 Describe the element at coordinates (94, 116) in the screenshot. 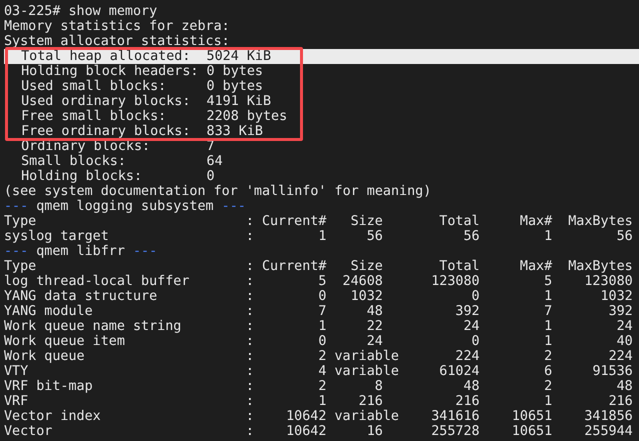

I see `stat-label: Free small blocks:` at that location.